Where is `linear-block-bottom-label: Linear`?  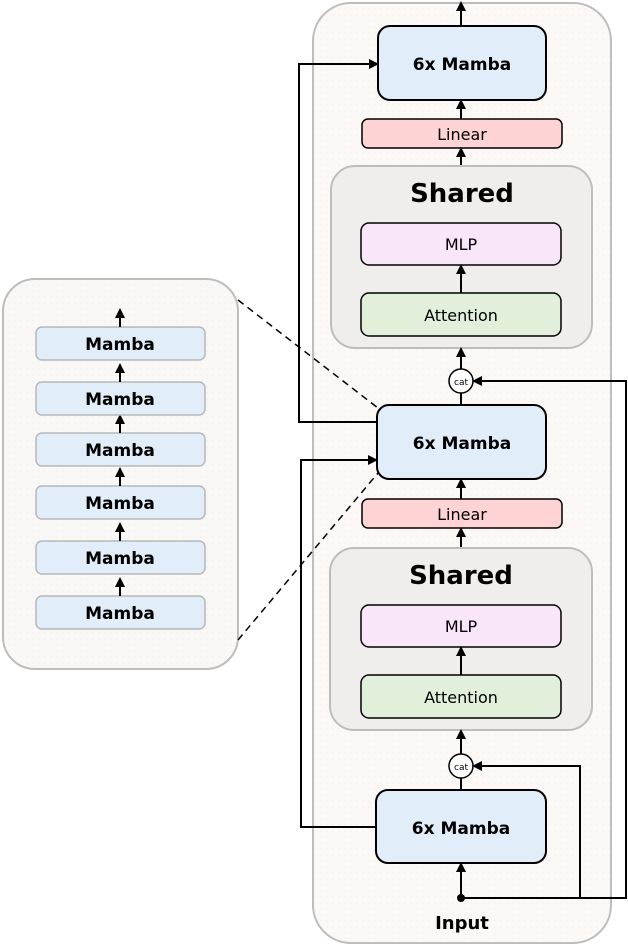
linear-block-bottom-label: Linear is located at coordinates (462, 514).